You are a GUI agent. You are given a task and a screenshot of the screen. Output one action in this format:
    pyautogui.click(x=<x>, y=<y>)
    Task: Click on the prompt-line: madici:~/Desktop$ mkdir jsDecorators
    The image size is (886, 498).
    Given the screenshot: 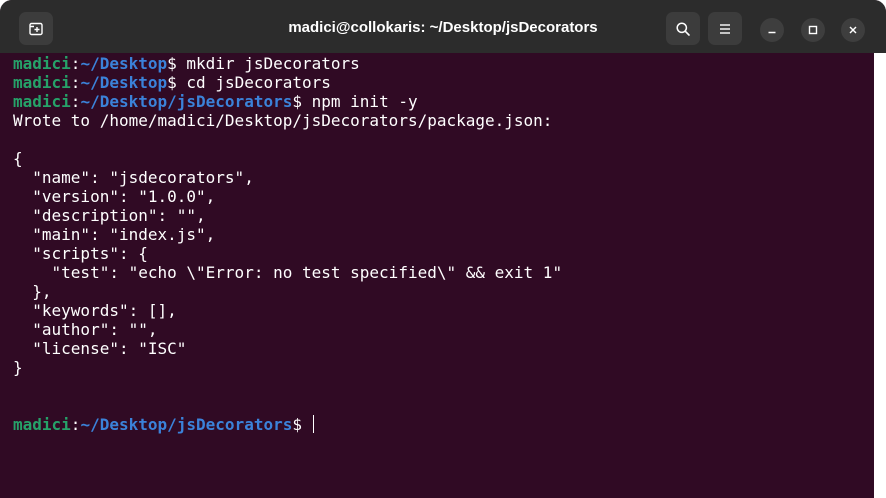 What is the action you would take?
    pyautogui.click(x=186, y=63)
    